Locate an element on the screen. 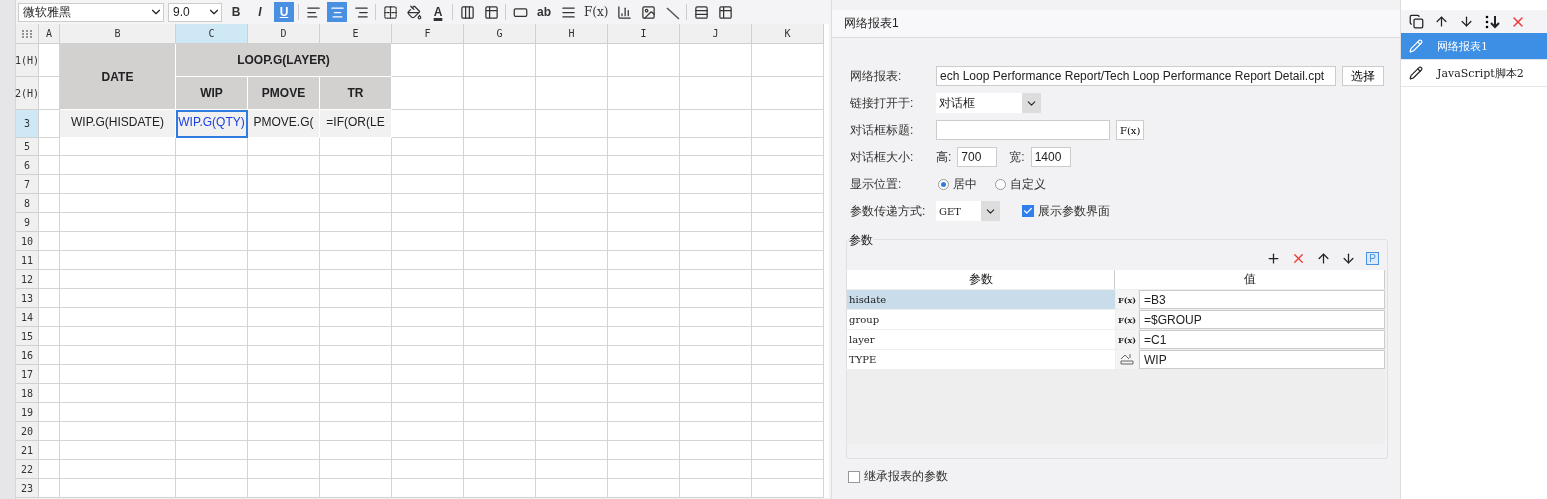  column-header: I is located at coordinates (644, 34).